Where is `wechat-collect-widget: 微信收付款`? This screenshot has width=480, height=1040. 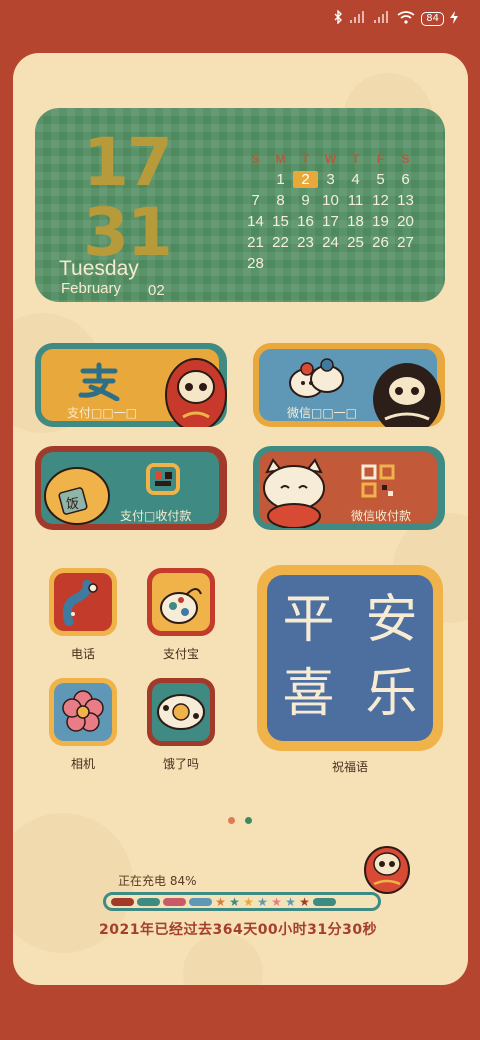
wechat-collect-widget: 微信收付款 is located at coordinates (349, 488).